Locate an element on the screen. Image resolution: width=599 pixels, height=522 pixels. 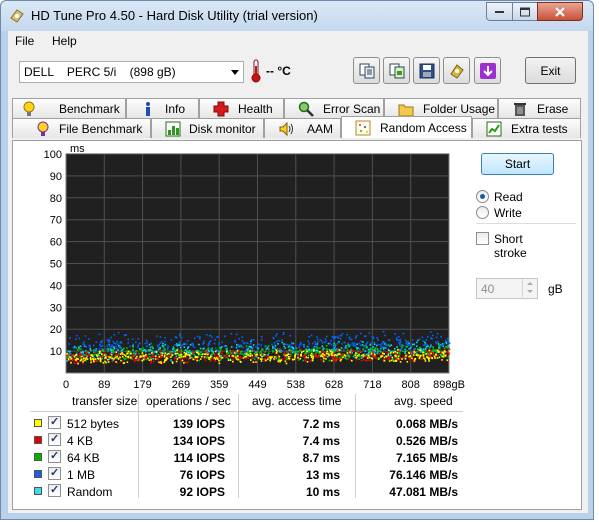
tab-error-scan: Error Scan is located at coordinates (334, 108).